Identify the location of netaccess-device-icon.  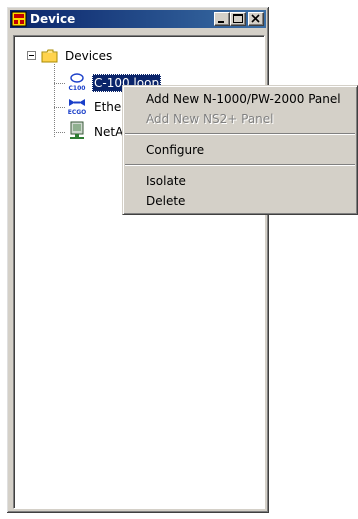
(77, 130).